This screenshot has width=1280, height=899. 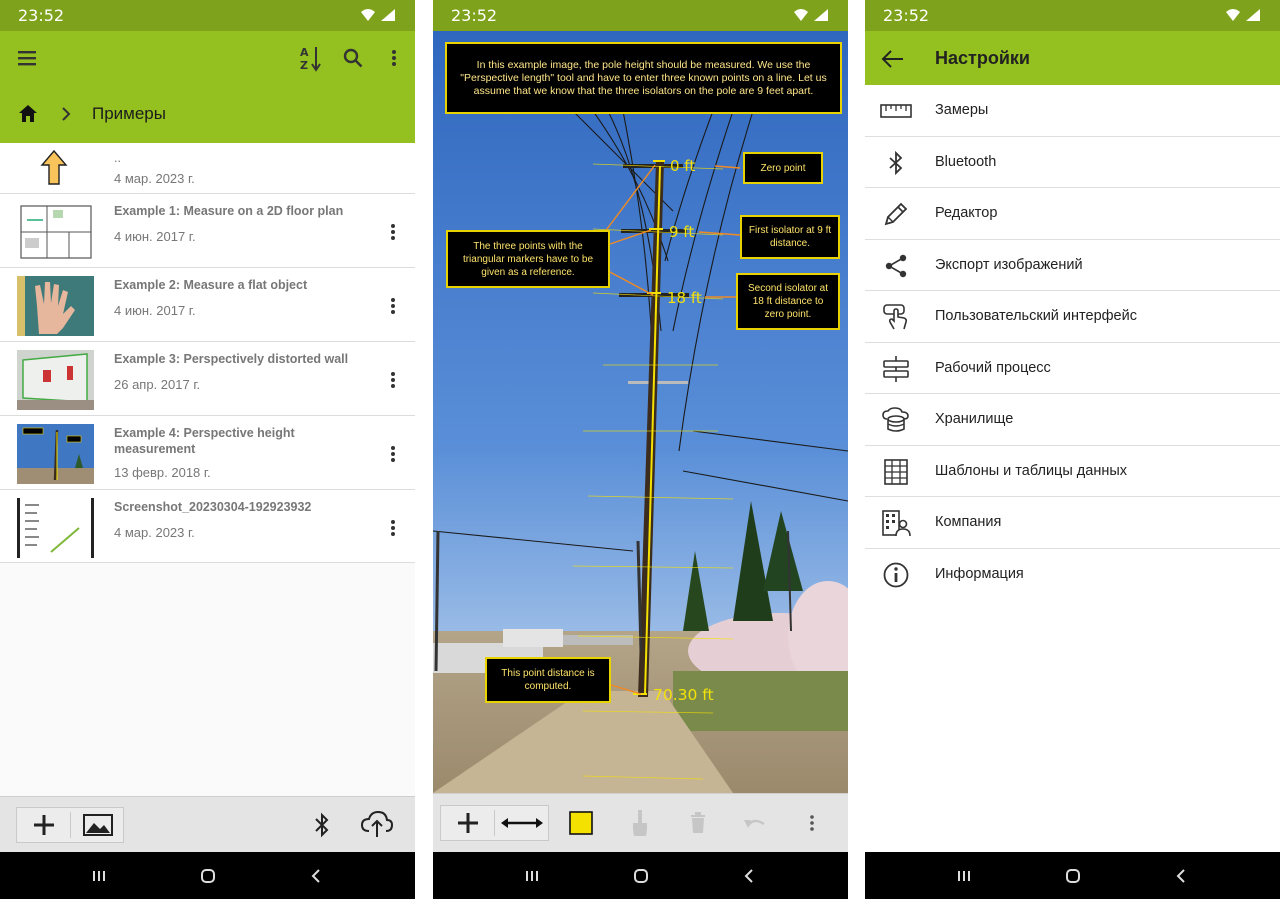 I want to click on storage-icon, so click(x=896, y=420).